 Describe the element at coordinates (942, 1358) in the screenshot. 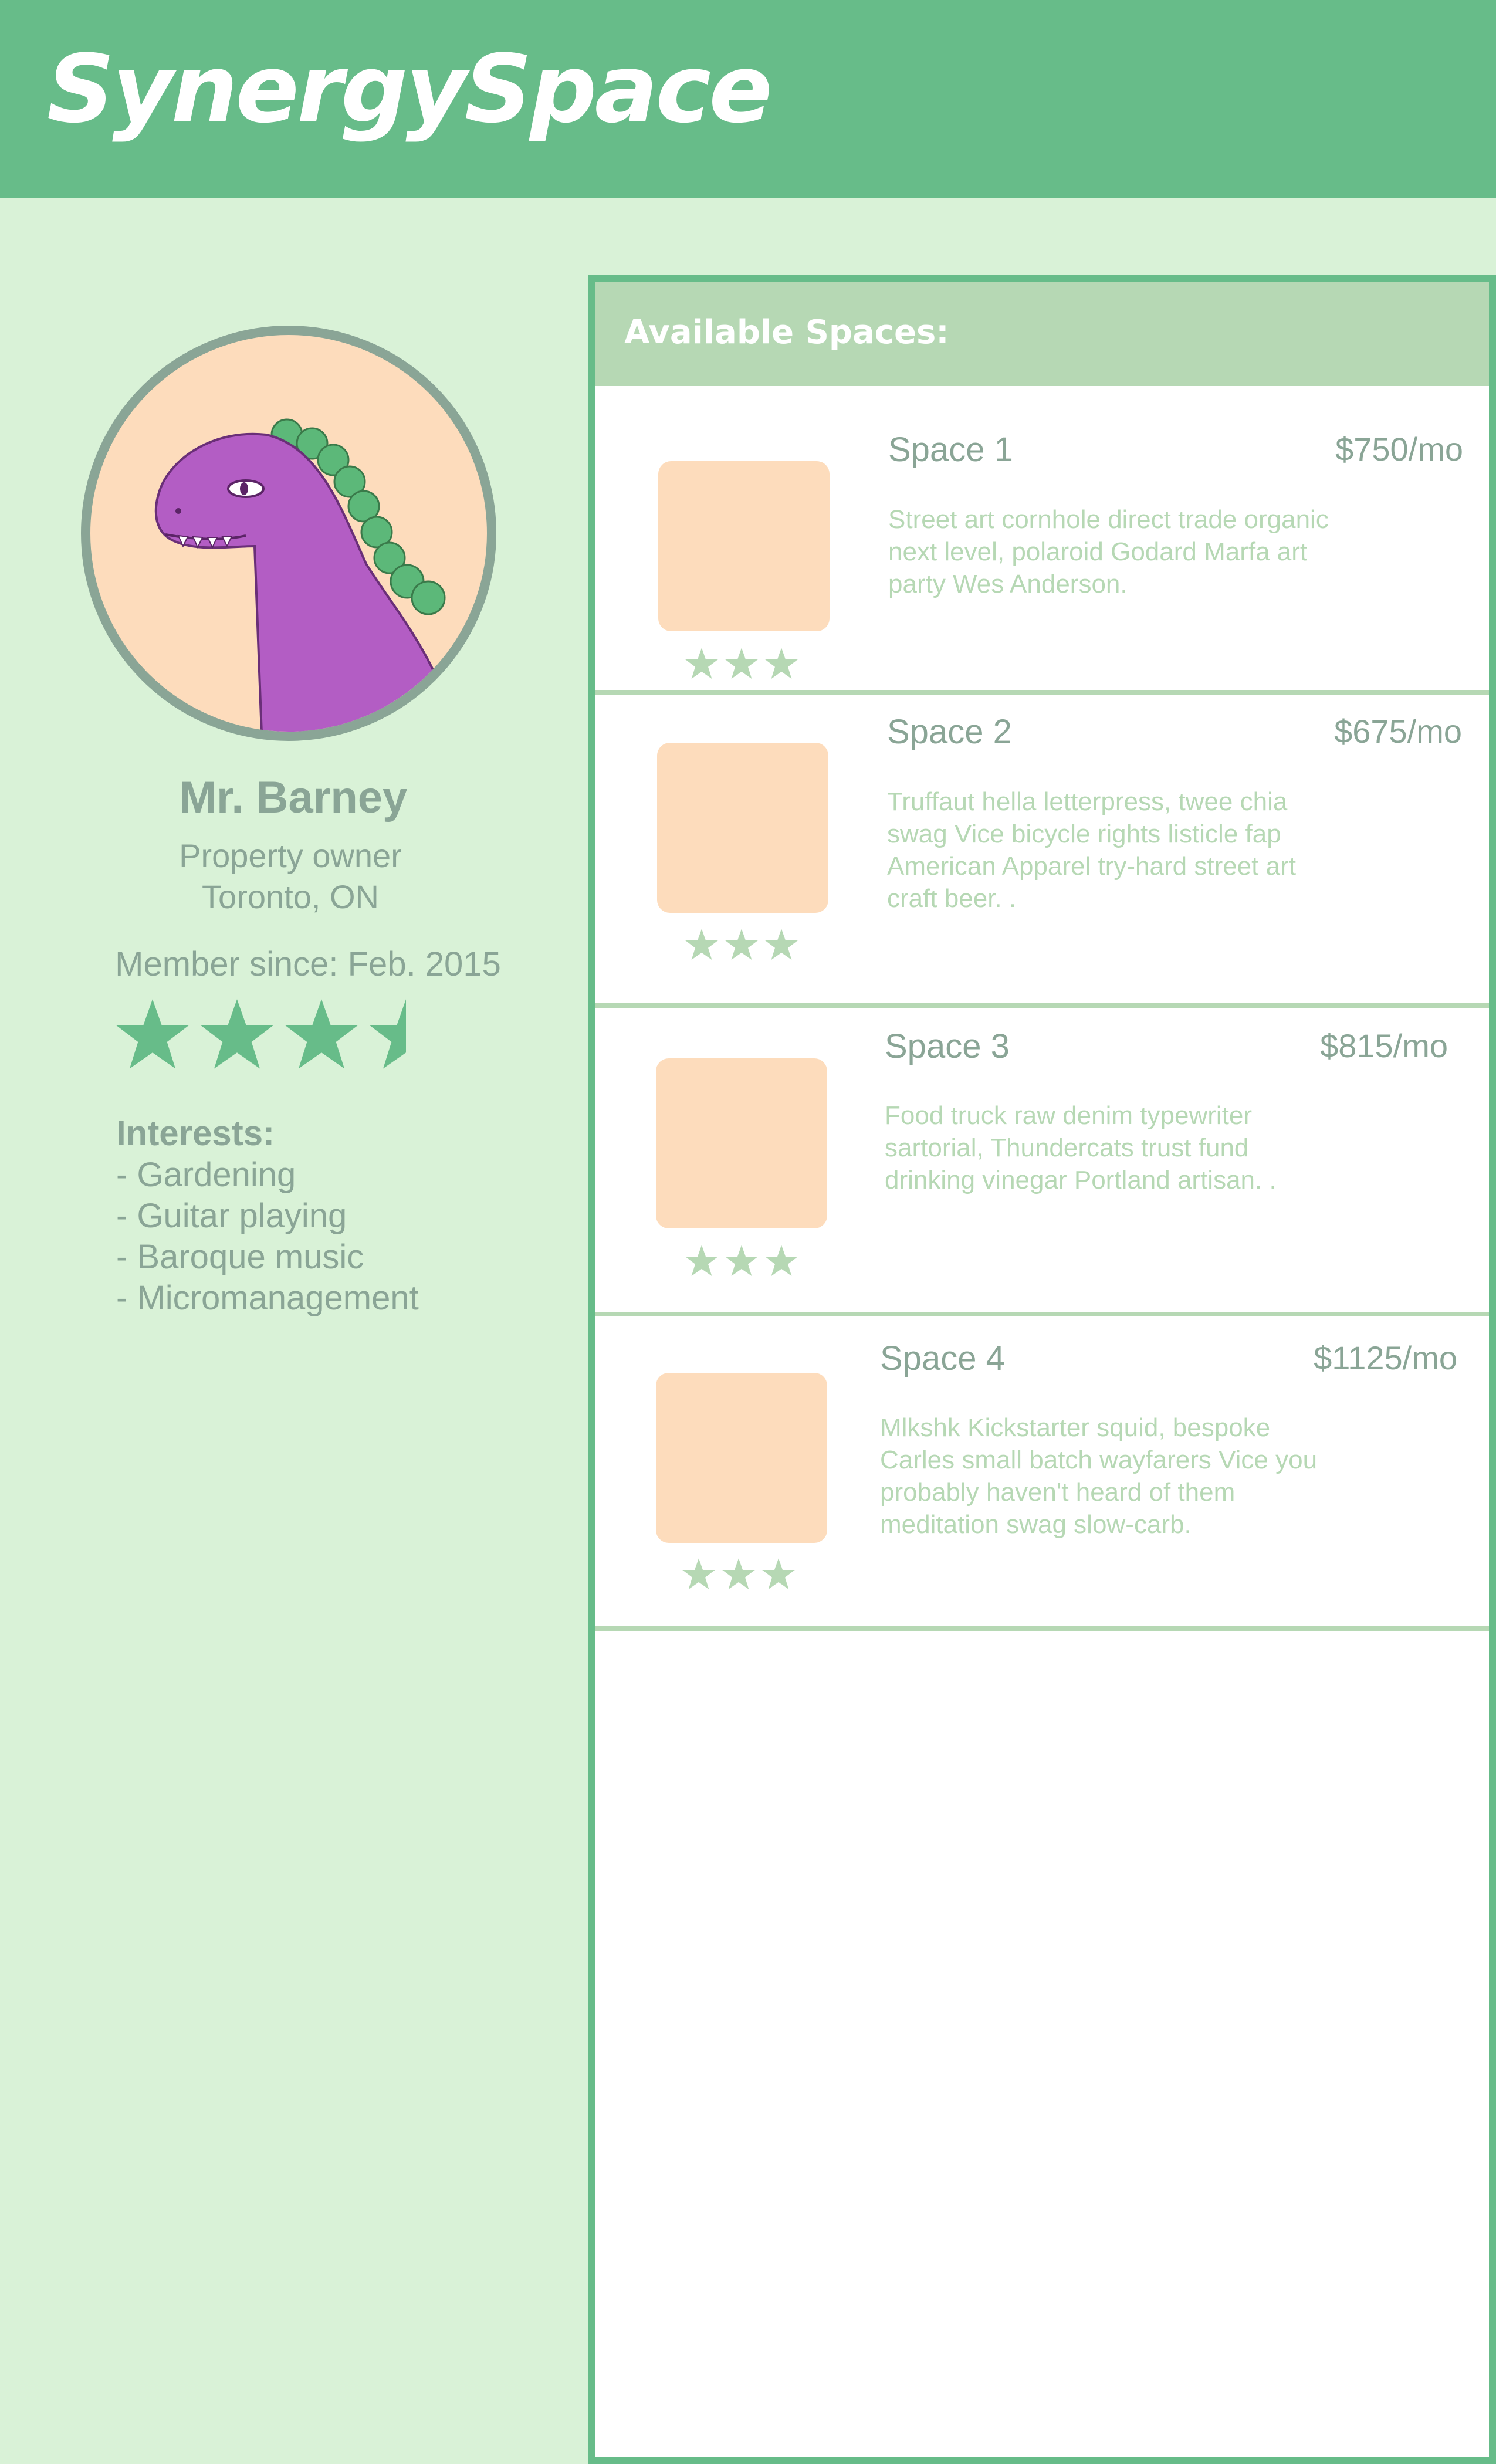

I see `space-name: Space 4` at that location.